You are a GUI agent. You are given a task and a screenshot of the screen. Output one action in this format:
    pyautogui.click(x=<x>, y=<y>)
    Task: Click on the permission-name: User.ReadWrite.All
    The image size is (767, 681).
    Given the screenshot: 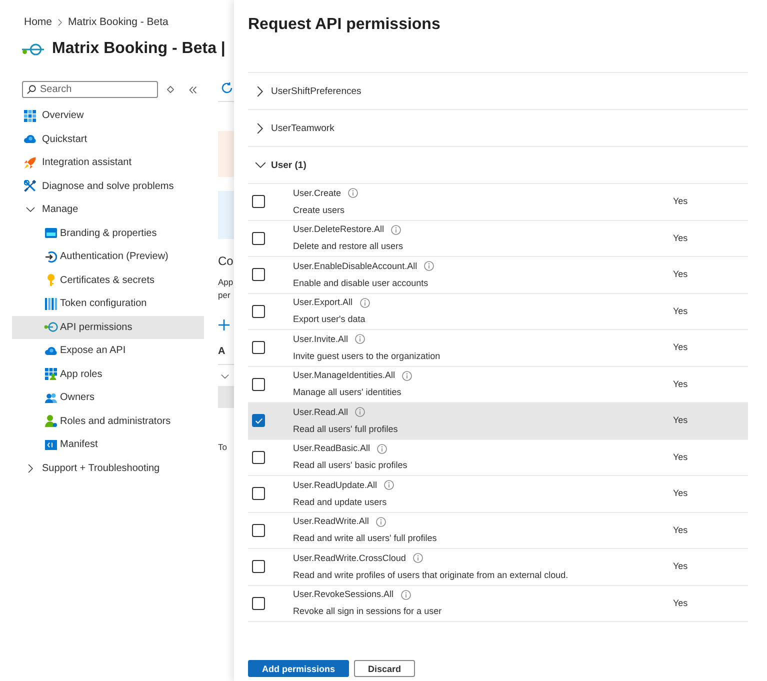 What is the action you would take?
    pyautogui.click(x=331, y=521)
    